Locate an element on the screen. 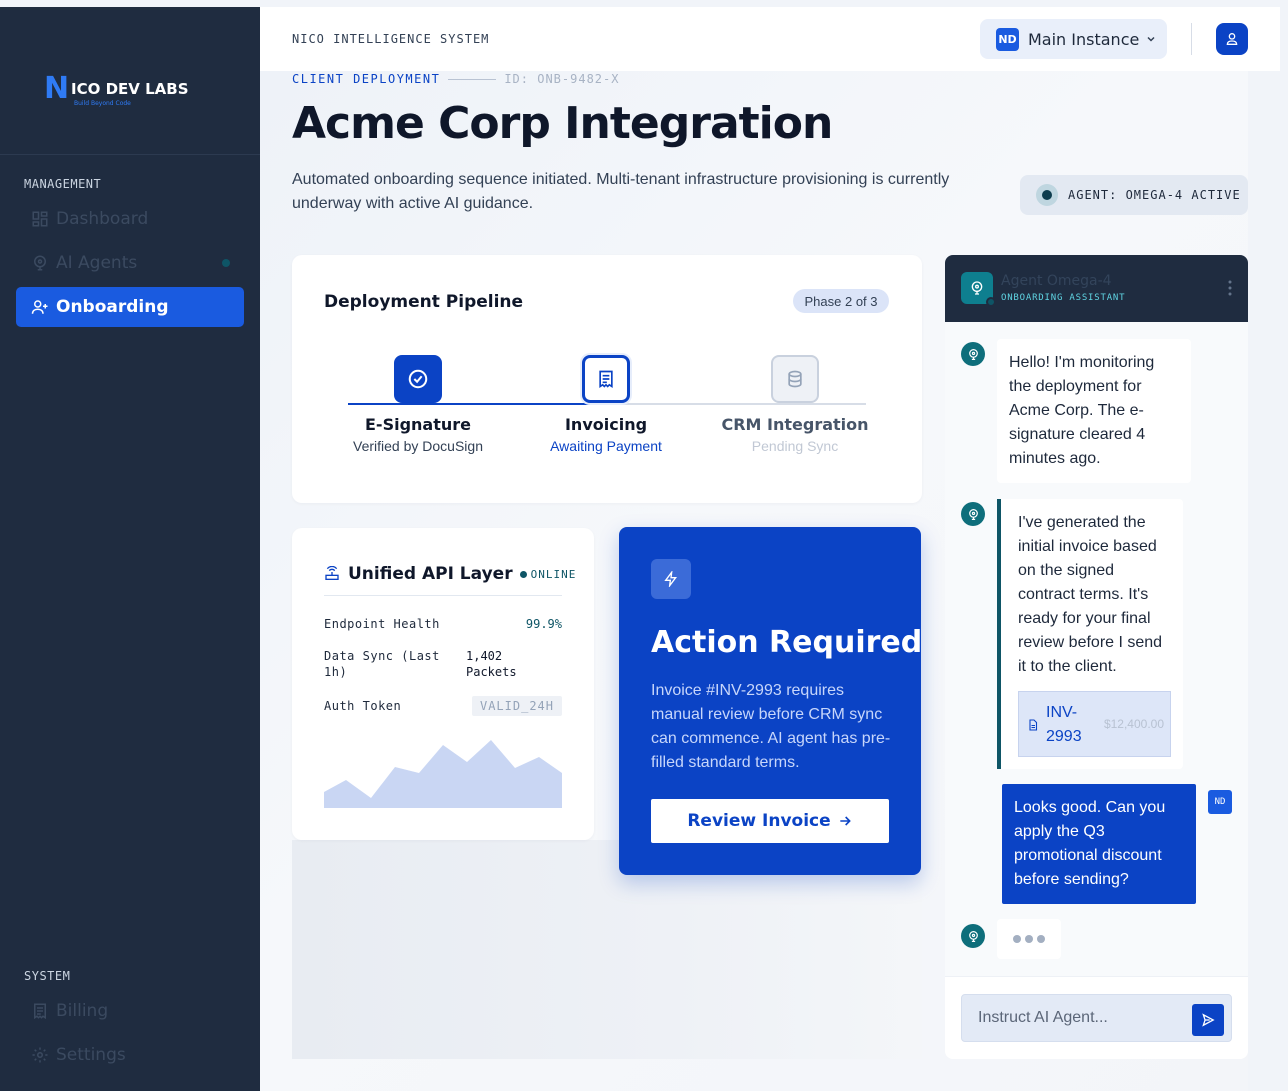  row-value: VALID_24H is located at coordinates (516, 706).